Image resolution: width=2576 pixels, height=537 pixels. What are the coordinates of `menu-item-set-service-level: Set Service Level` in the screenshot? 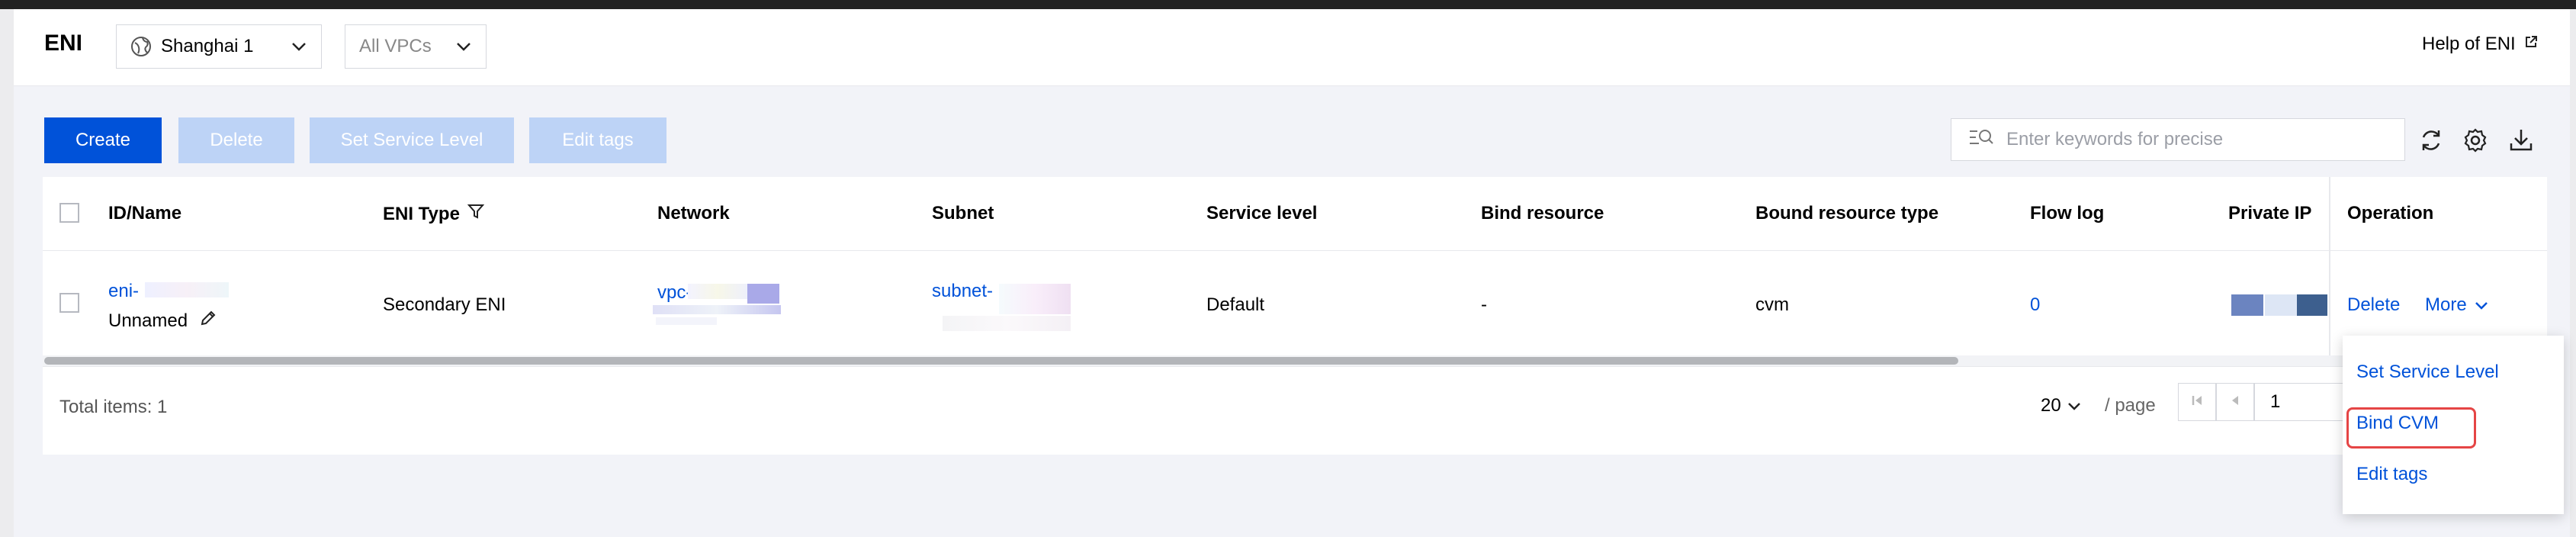 It's located at (2427, 372).